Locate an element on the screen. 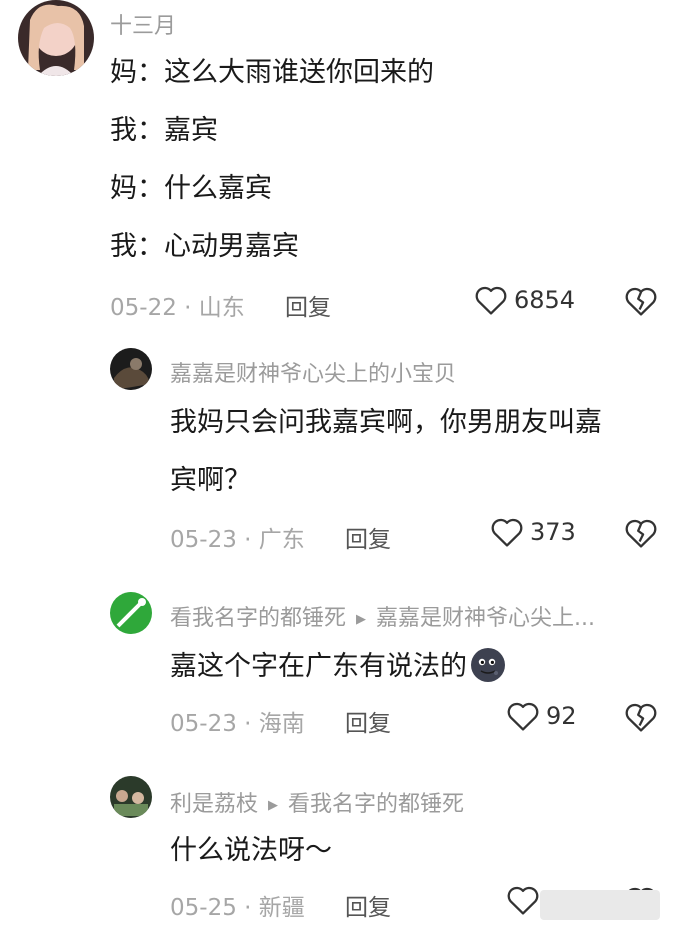  comment-location: 新疆 is located at coordinates (281, 908).